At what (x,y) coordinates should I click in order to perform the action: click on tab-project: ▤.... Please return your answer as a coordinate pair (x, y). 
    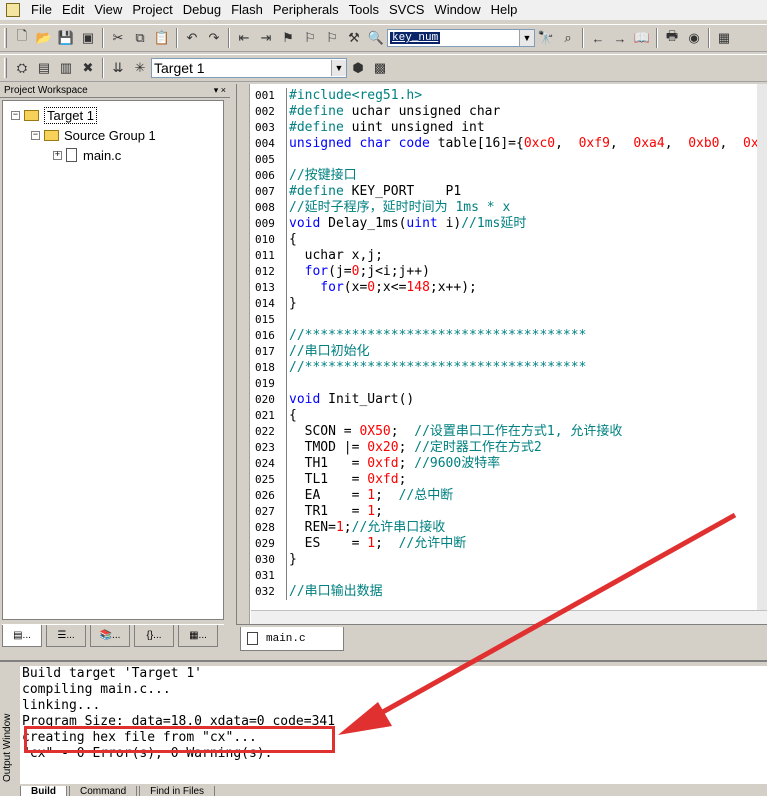
    Looking at the image, I should click on (22, 636).